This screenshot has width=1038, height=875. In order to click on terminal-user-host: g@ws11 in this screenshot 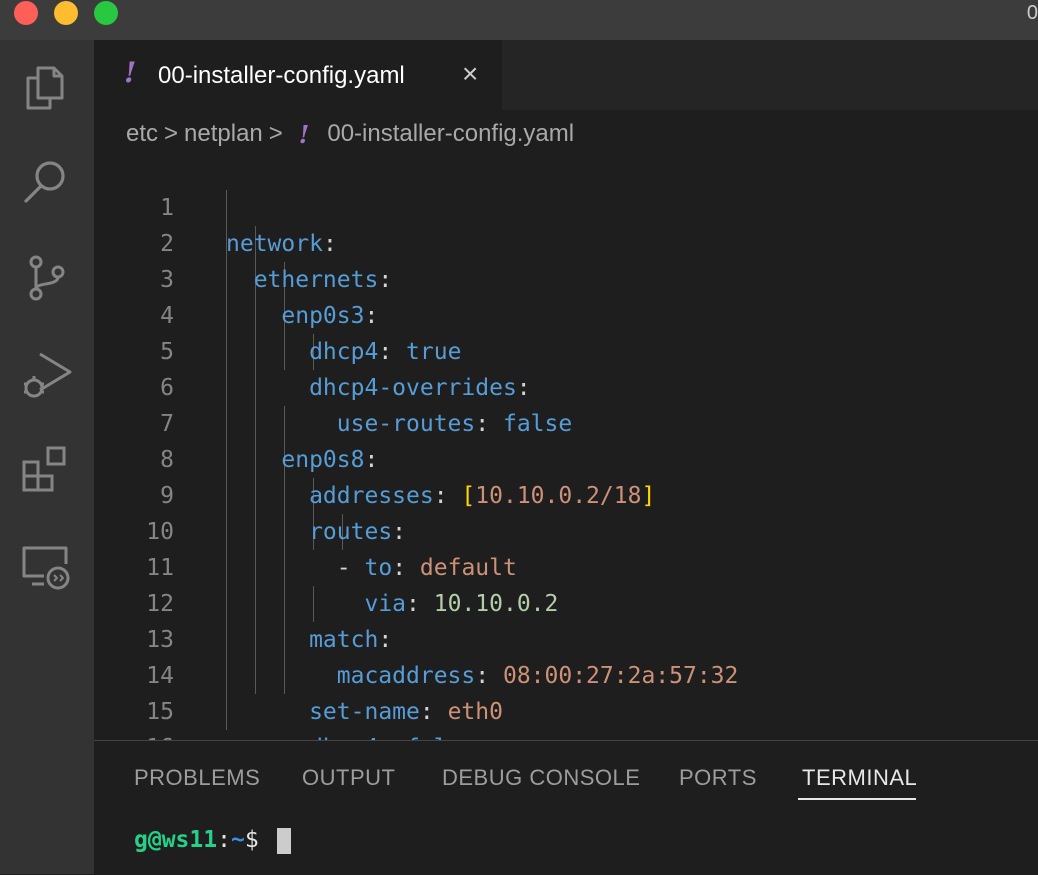, I will do `click(176, 840)`.